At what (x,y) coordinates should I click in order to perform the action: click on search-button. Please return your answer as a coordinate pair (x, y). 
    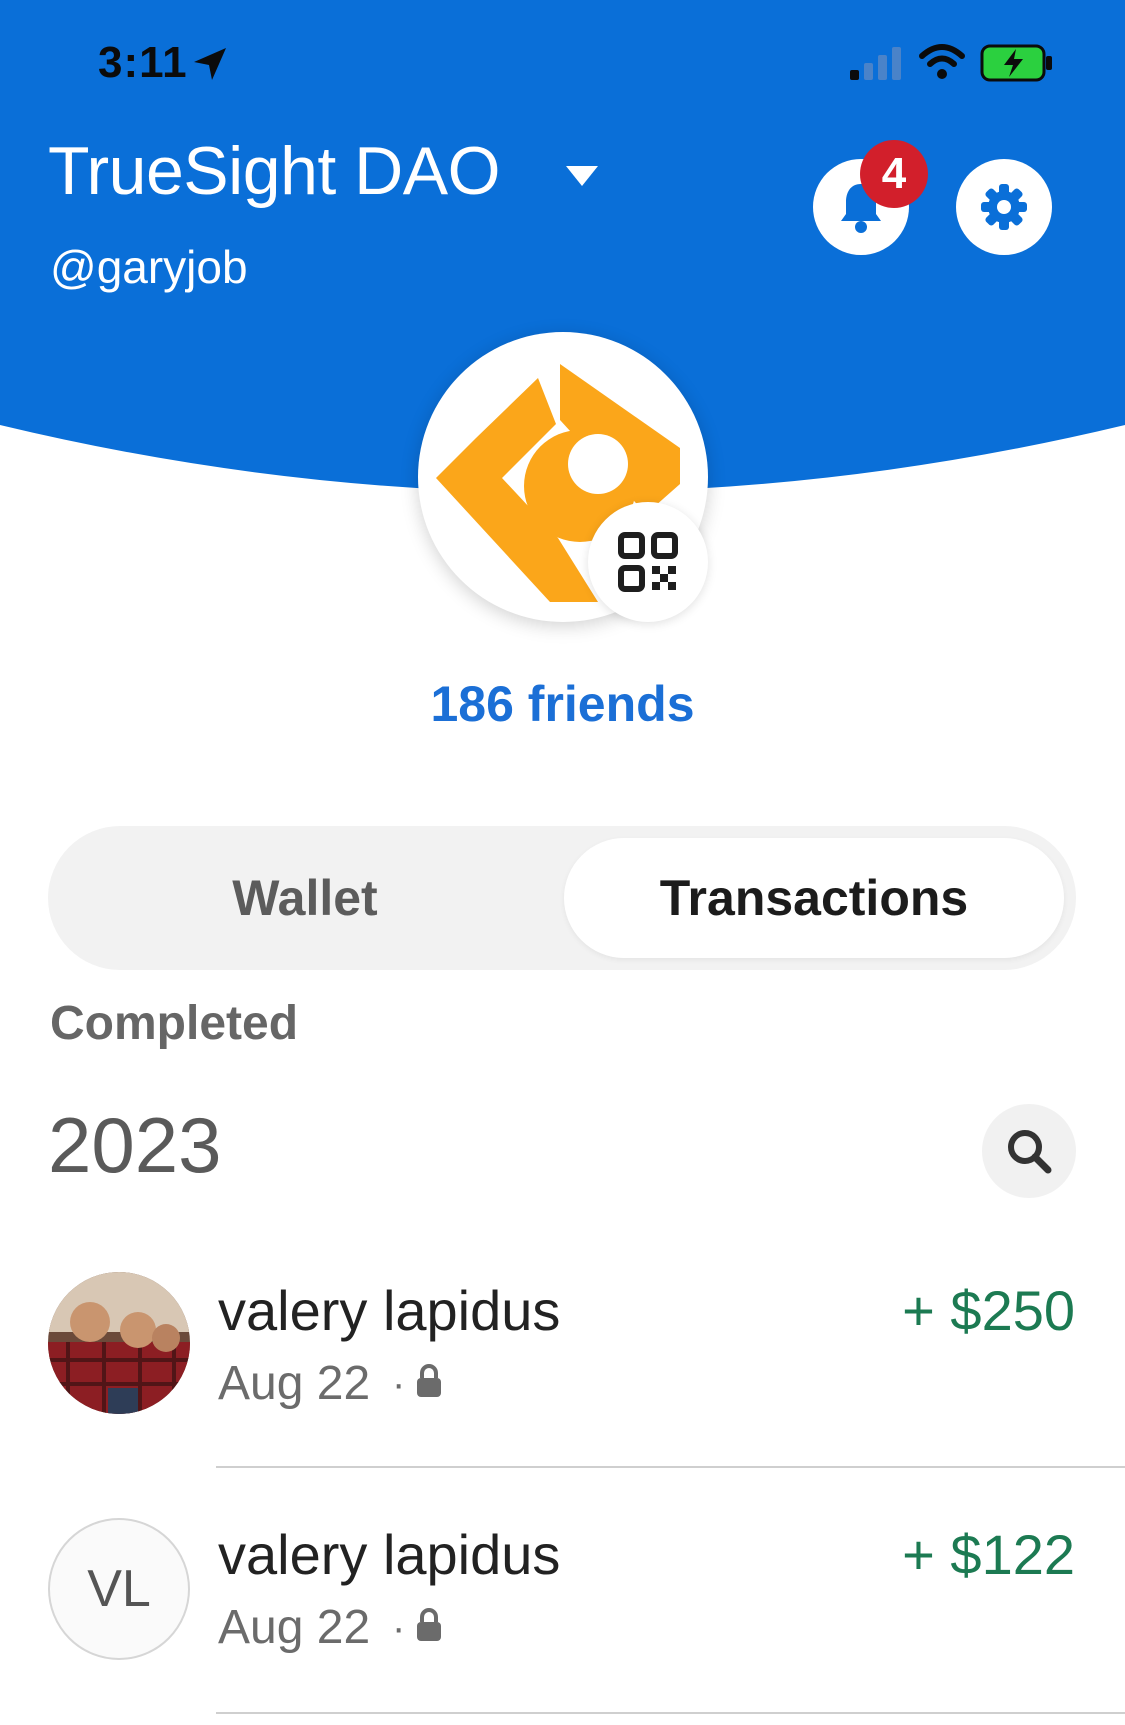
    Looking at the image, I should click on (1029, 1151).